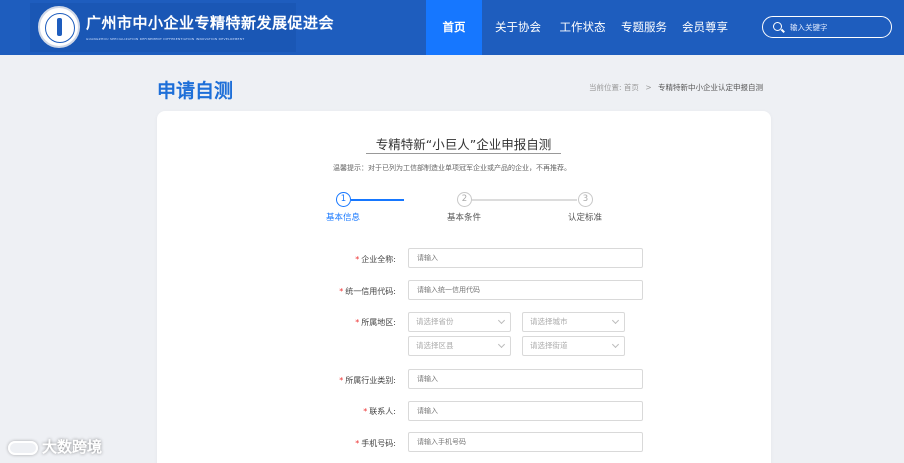 The width and height of the screenshot is (904, 463). What do you see at coordinates (375, 443) in the screenshot?
I see `phone-label: * 手机号码:` at bounding box center [375, 443].